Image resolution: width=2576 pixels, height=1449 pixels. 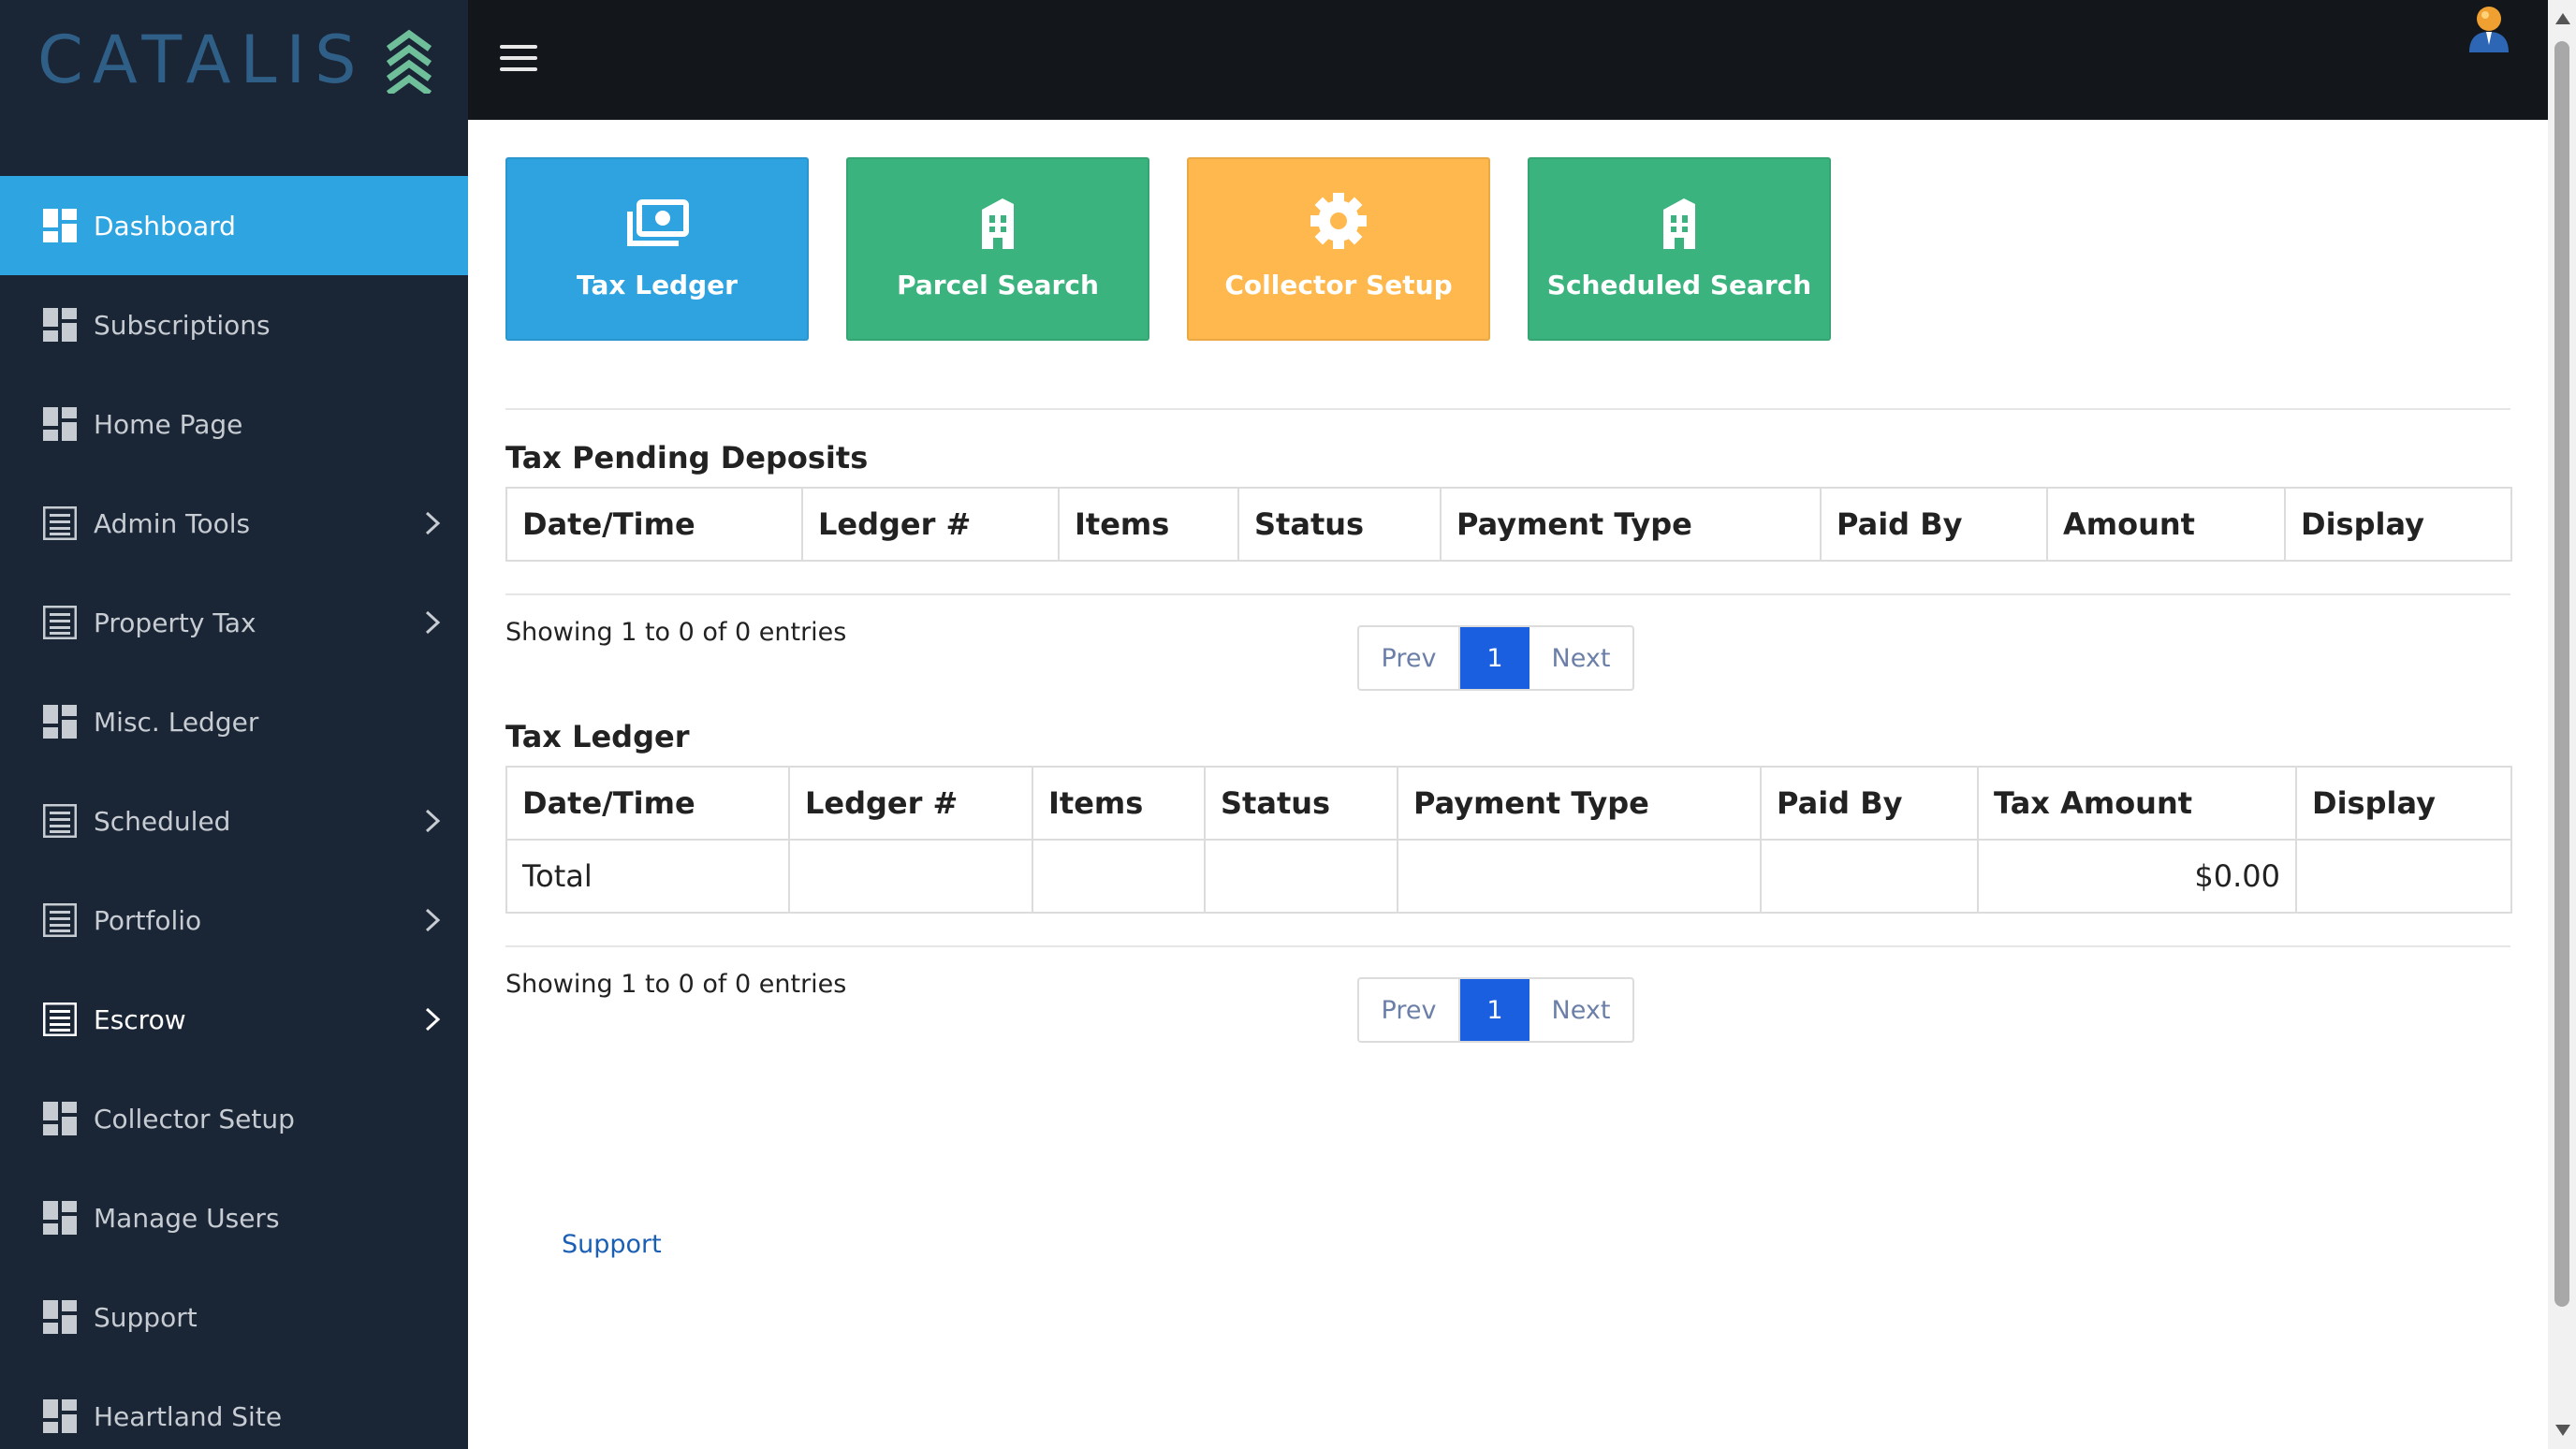 What do you see at coordinates (2562, 18) in the screenshot?
I see `scroll-up-arrow-icon` at bounding box center [2562, 18].